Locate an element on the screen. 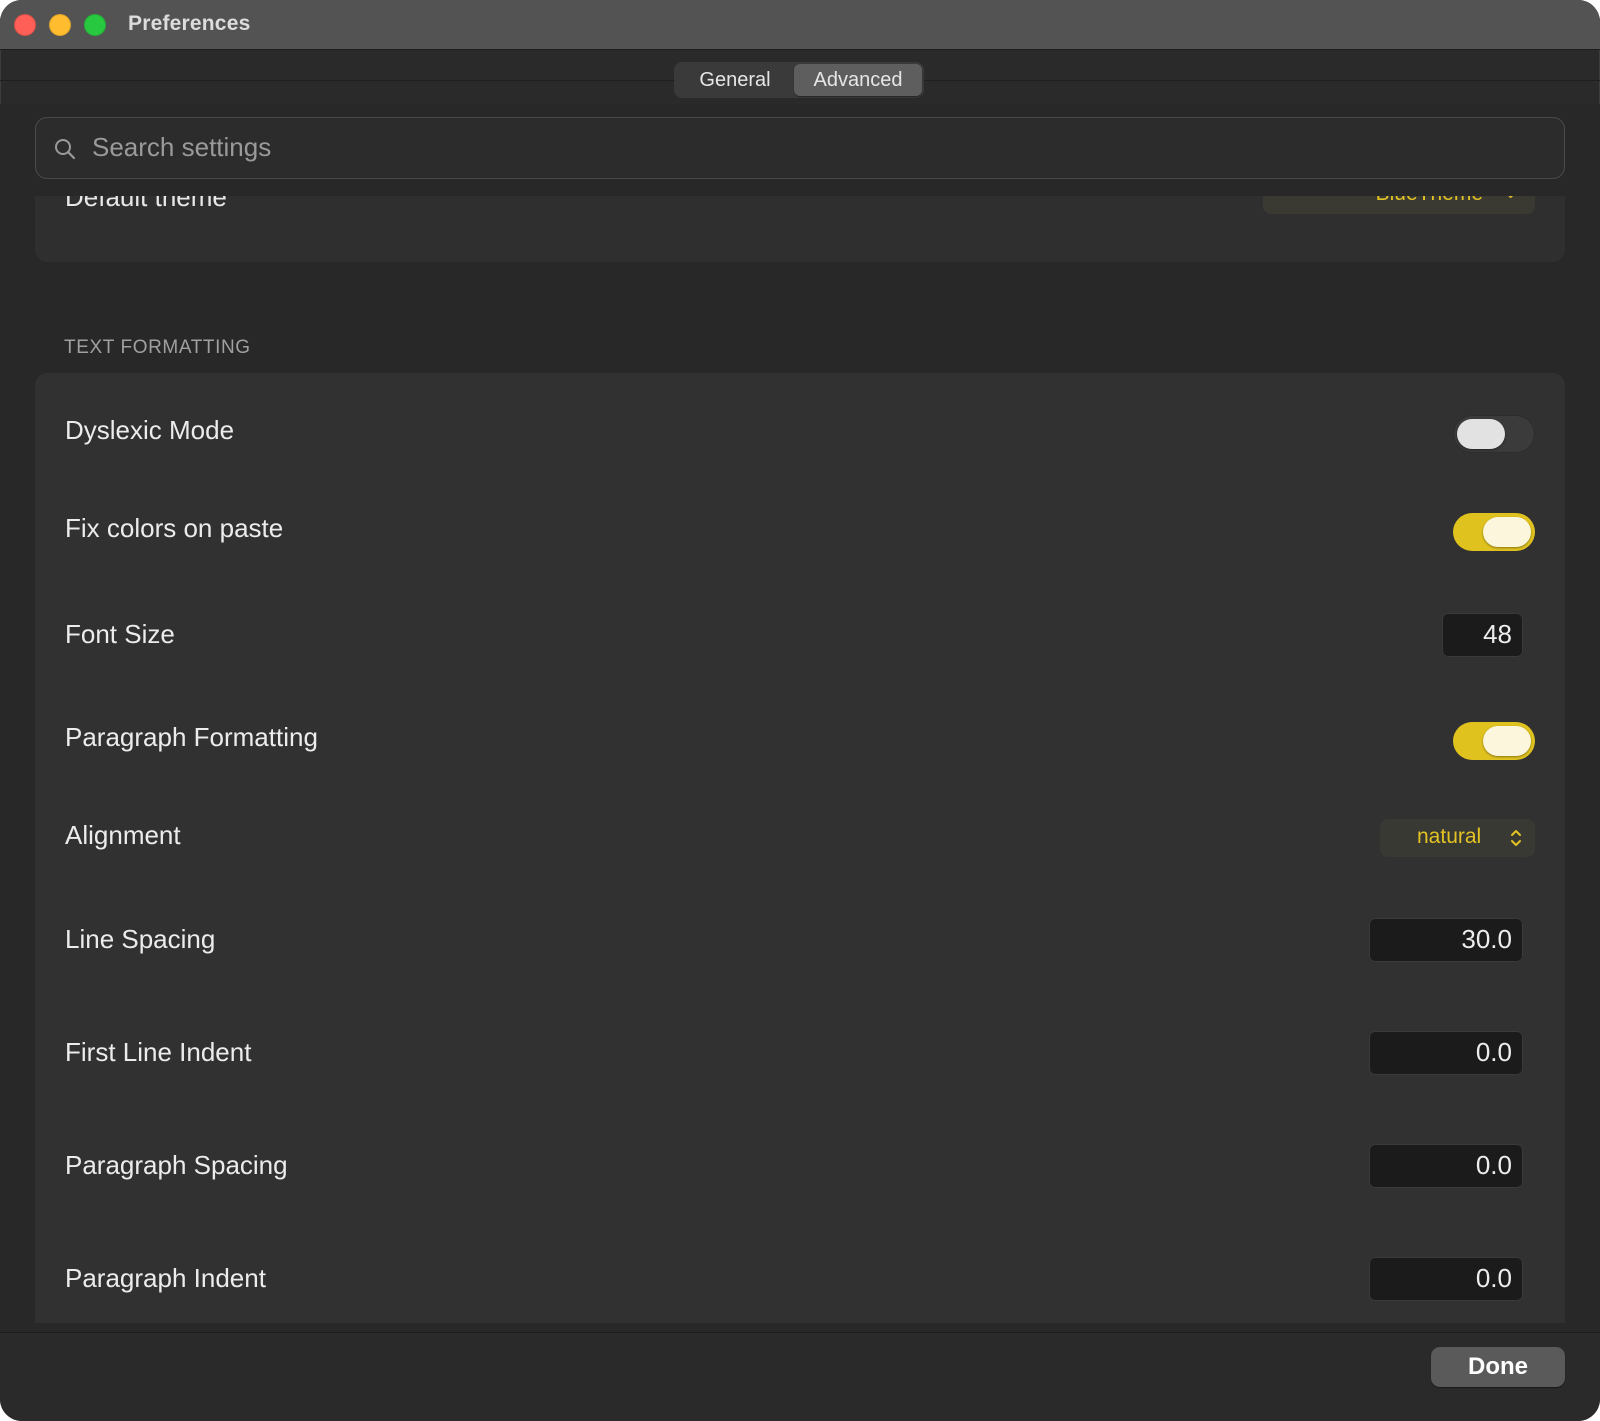  fix-colors-on-paste-toggle is located at coordinates (1494, 532).